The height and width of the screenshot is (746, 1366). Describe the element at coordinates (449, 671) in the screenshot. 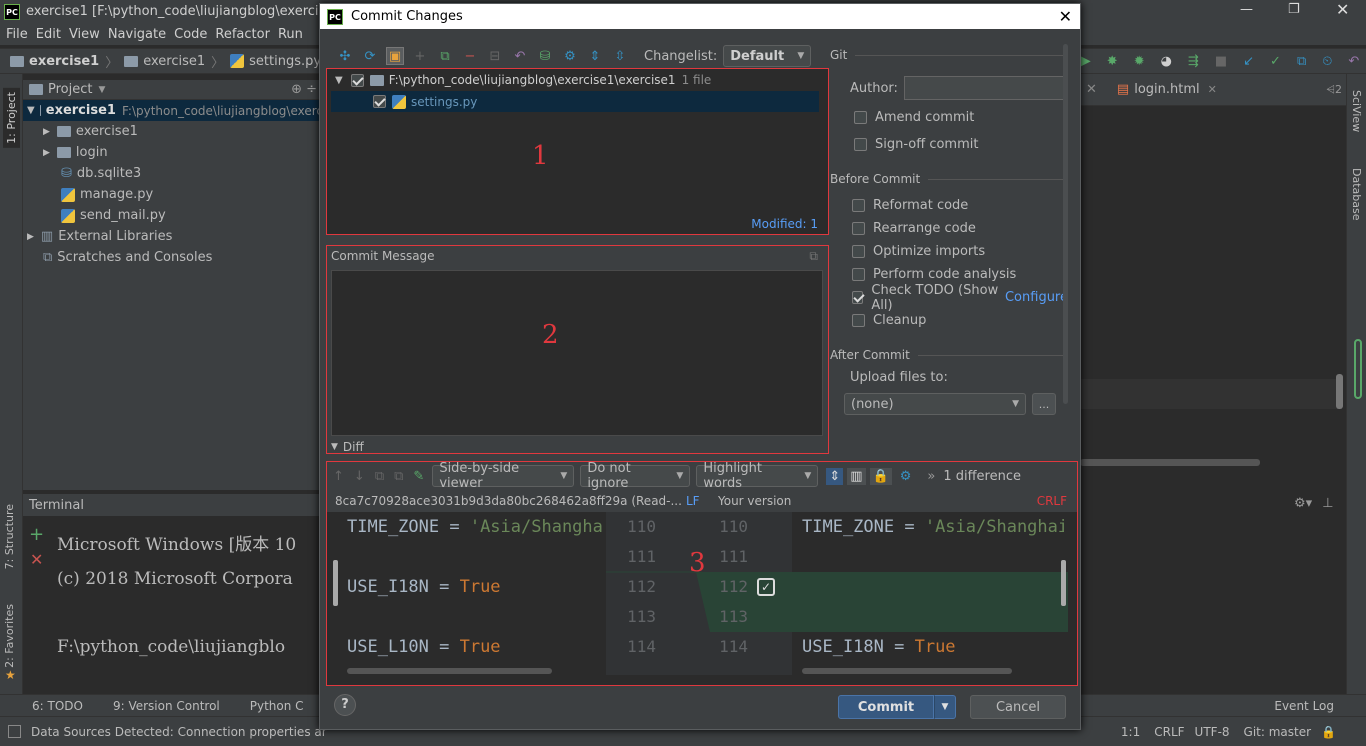

I see `left-horizontal-scrollbar` at that location.